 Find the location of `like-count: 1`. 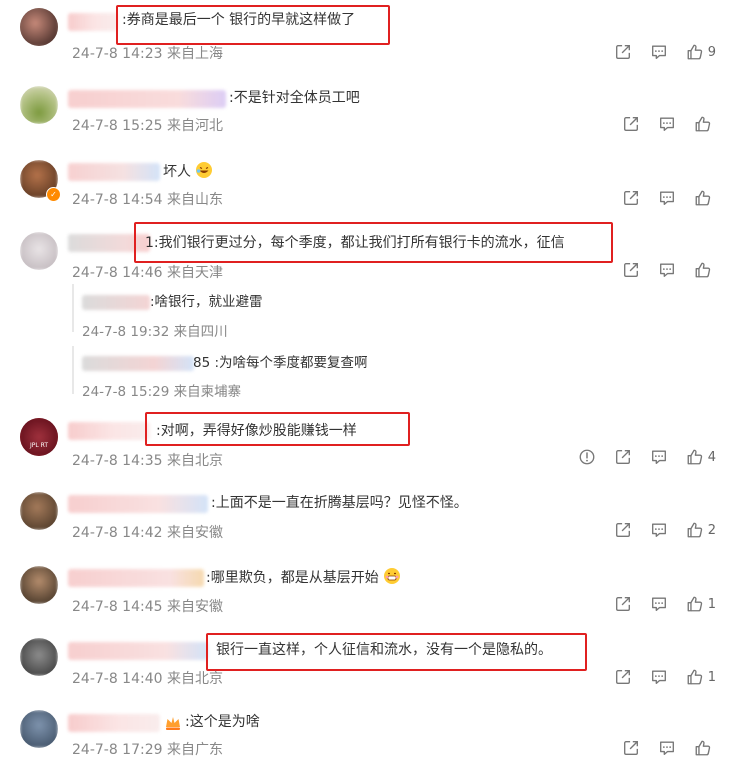

like-count: 1 is located at coordinates (711, 677).